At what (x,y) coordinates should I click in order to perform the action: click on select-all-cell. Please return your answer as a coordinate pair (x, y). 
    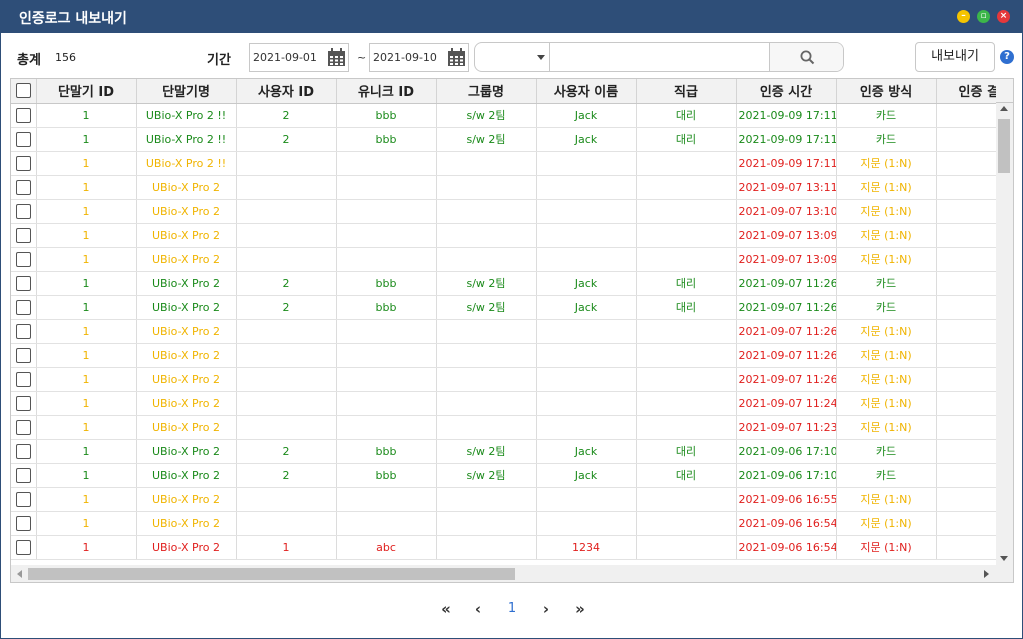
    Looking at the image, I should click on (24, 91).